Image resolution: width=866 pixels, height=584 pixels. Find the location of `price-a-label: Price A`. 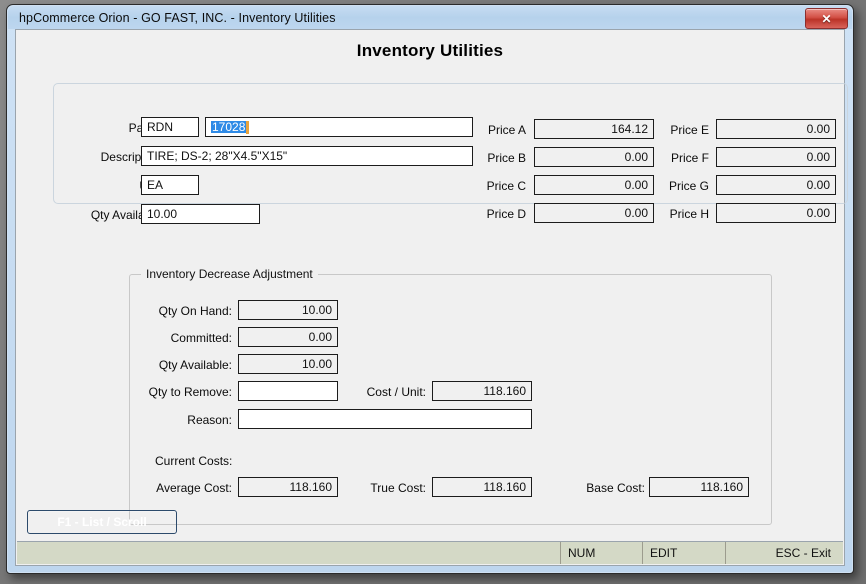

price-a-label: Price A is located at coordinates (506, 130).